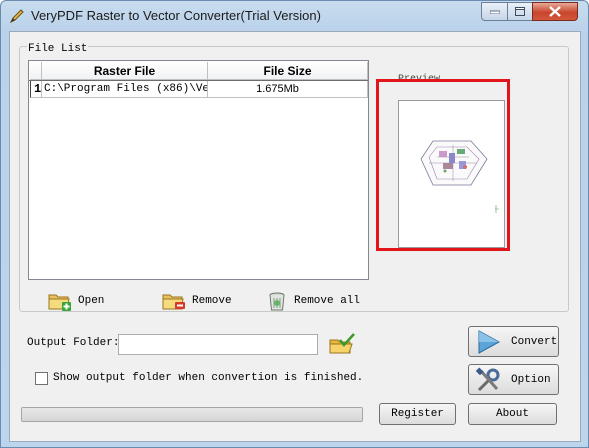 The image size is (589, 448). What do you see at coordinates (534, 341) in the screenshot?
I see `convert-label: Convert` at bounding box center [534, 341].